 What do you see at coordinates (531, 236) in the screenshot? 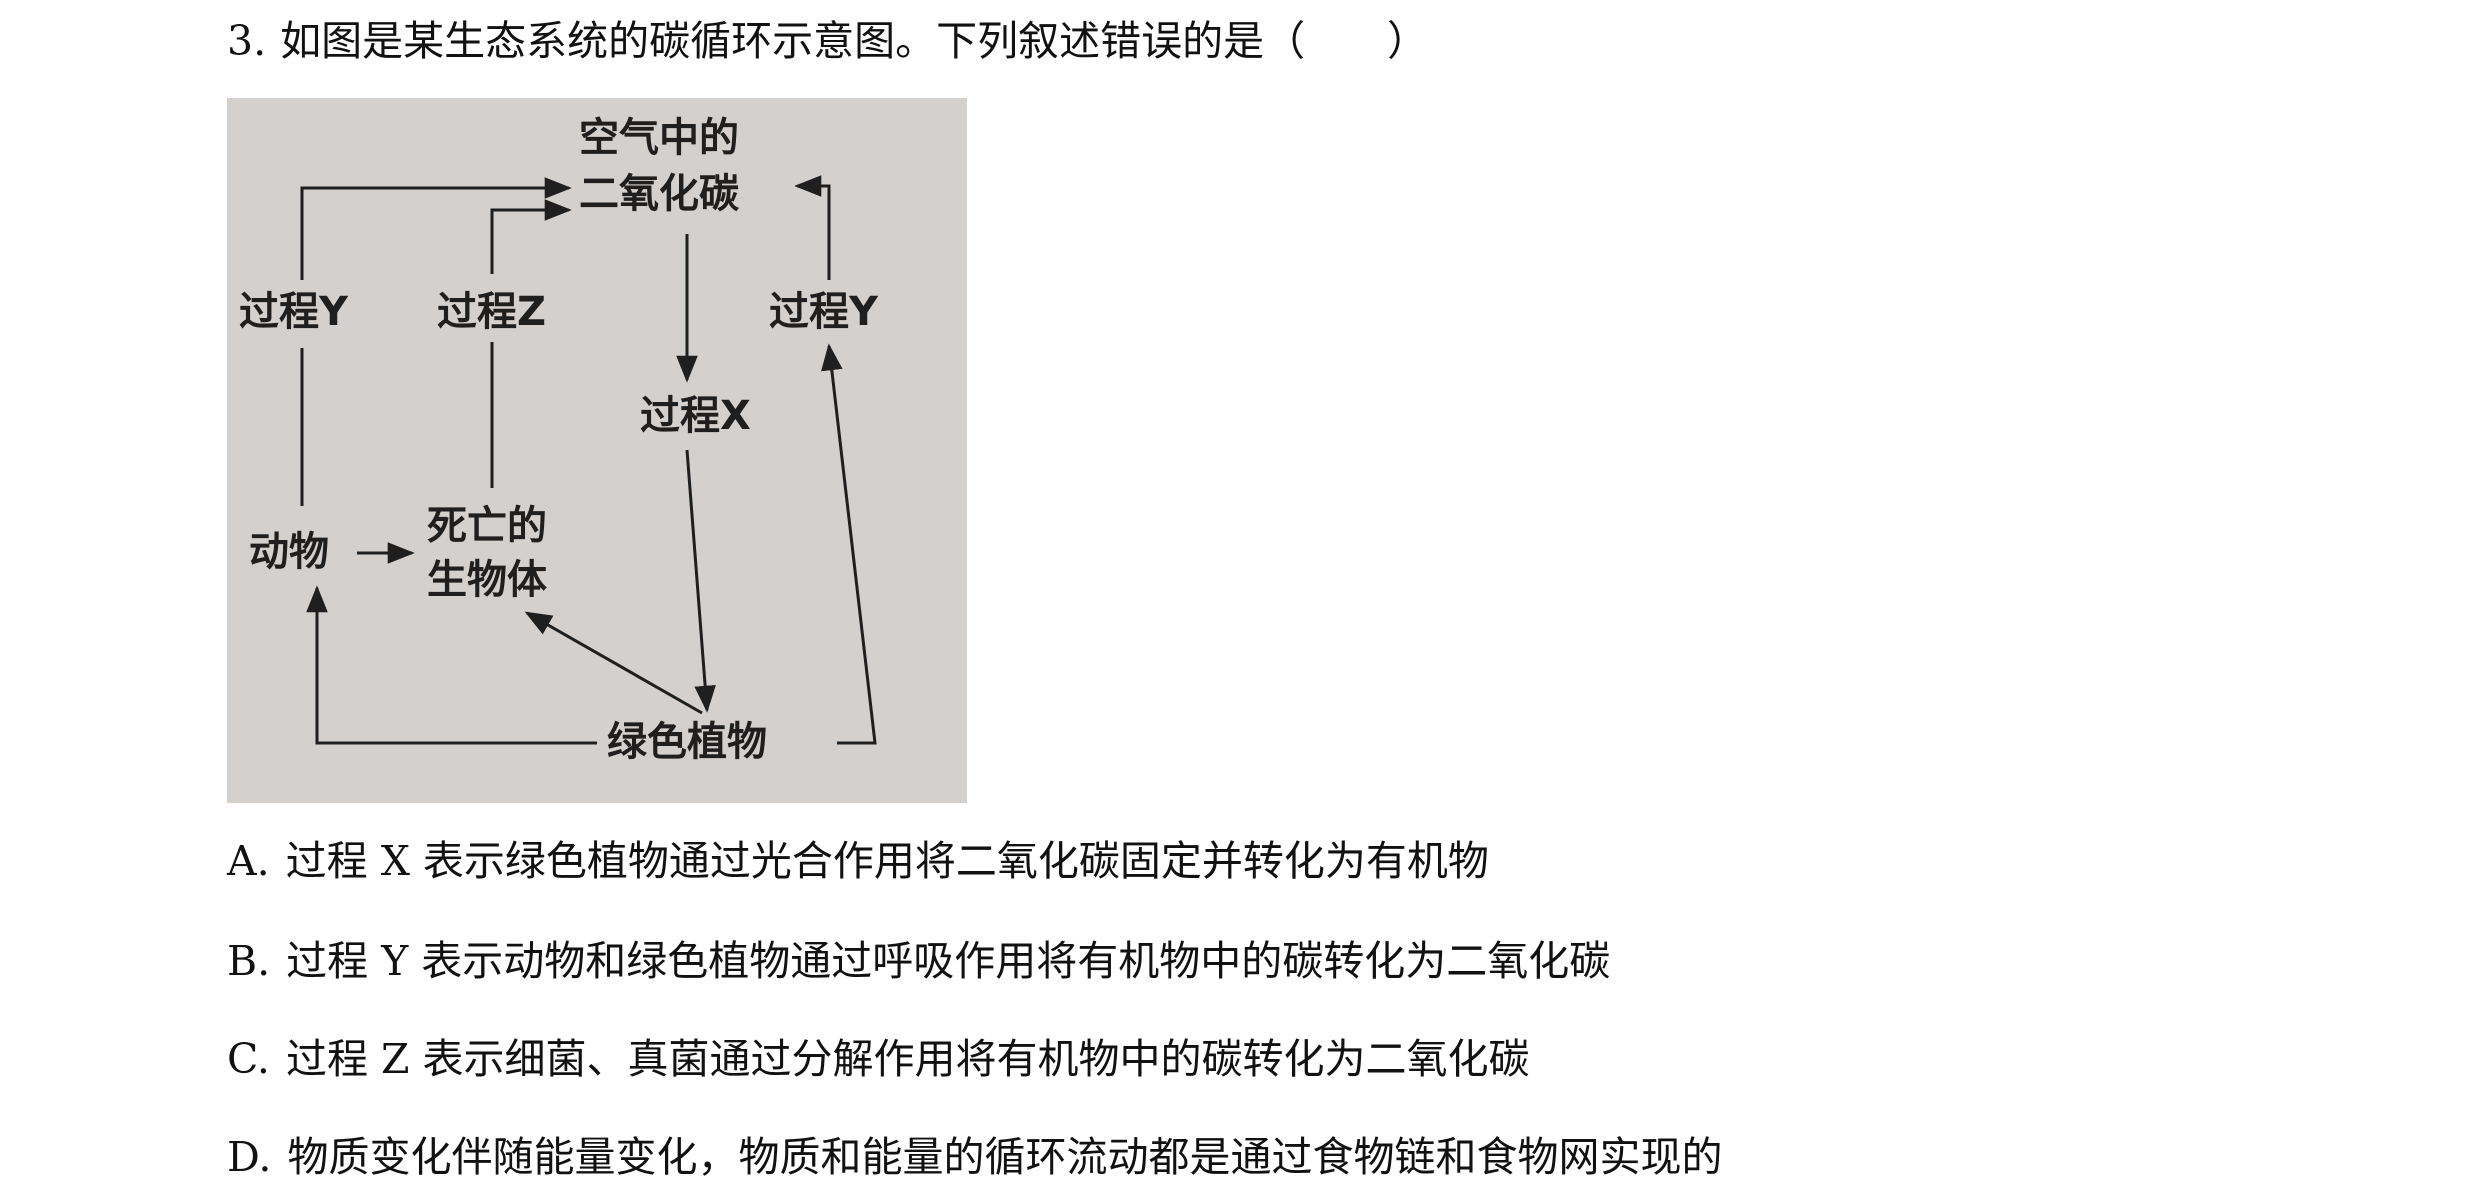
I see `arrow-decomposer-to-co2` at bounding box center [531, 236].